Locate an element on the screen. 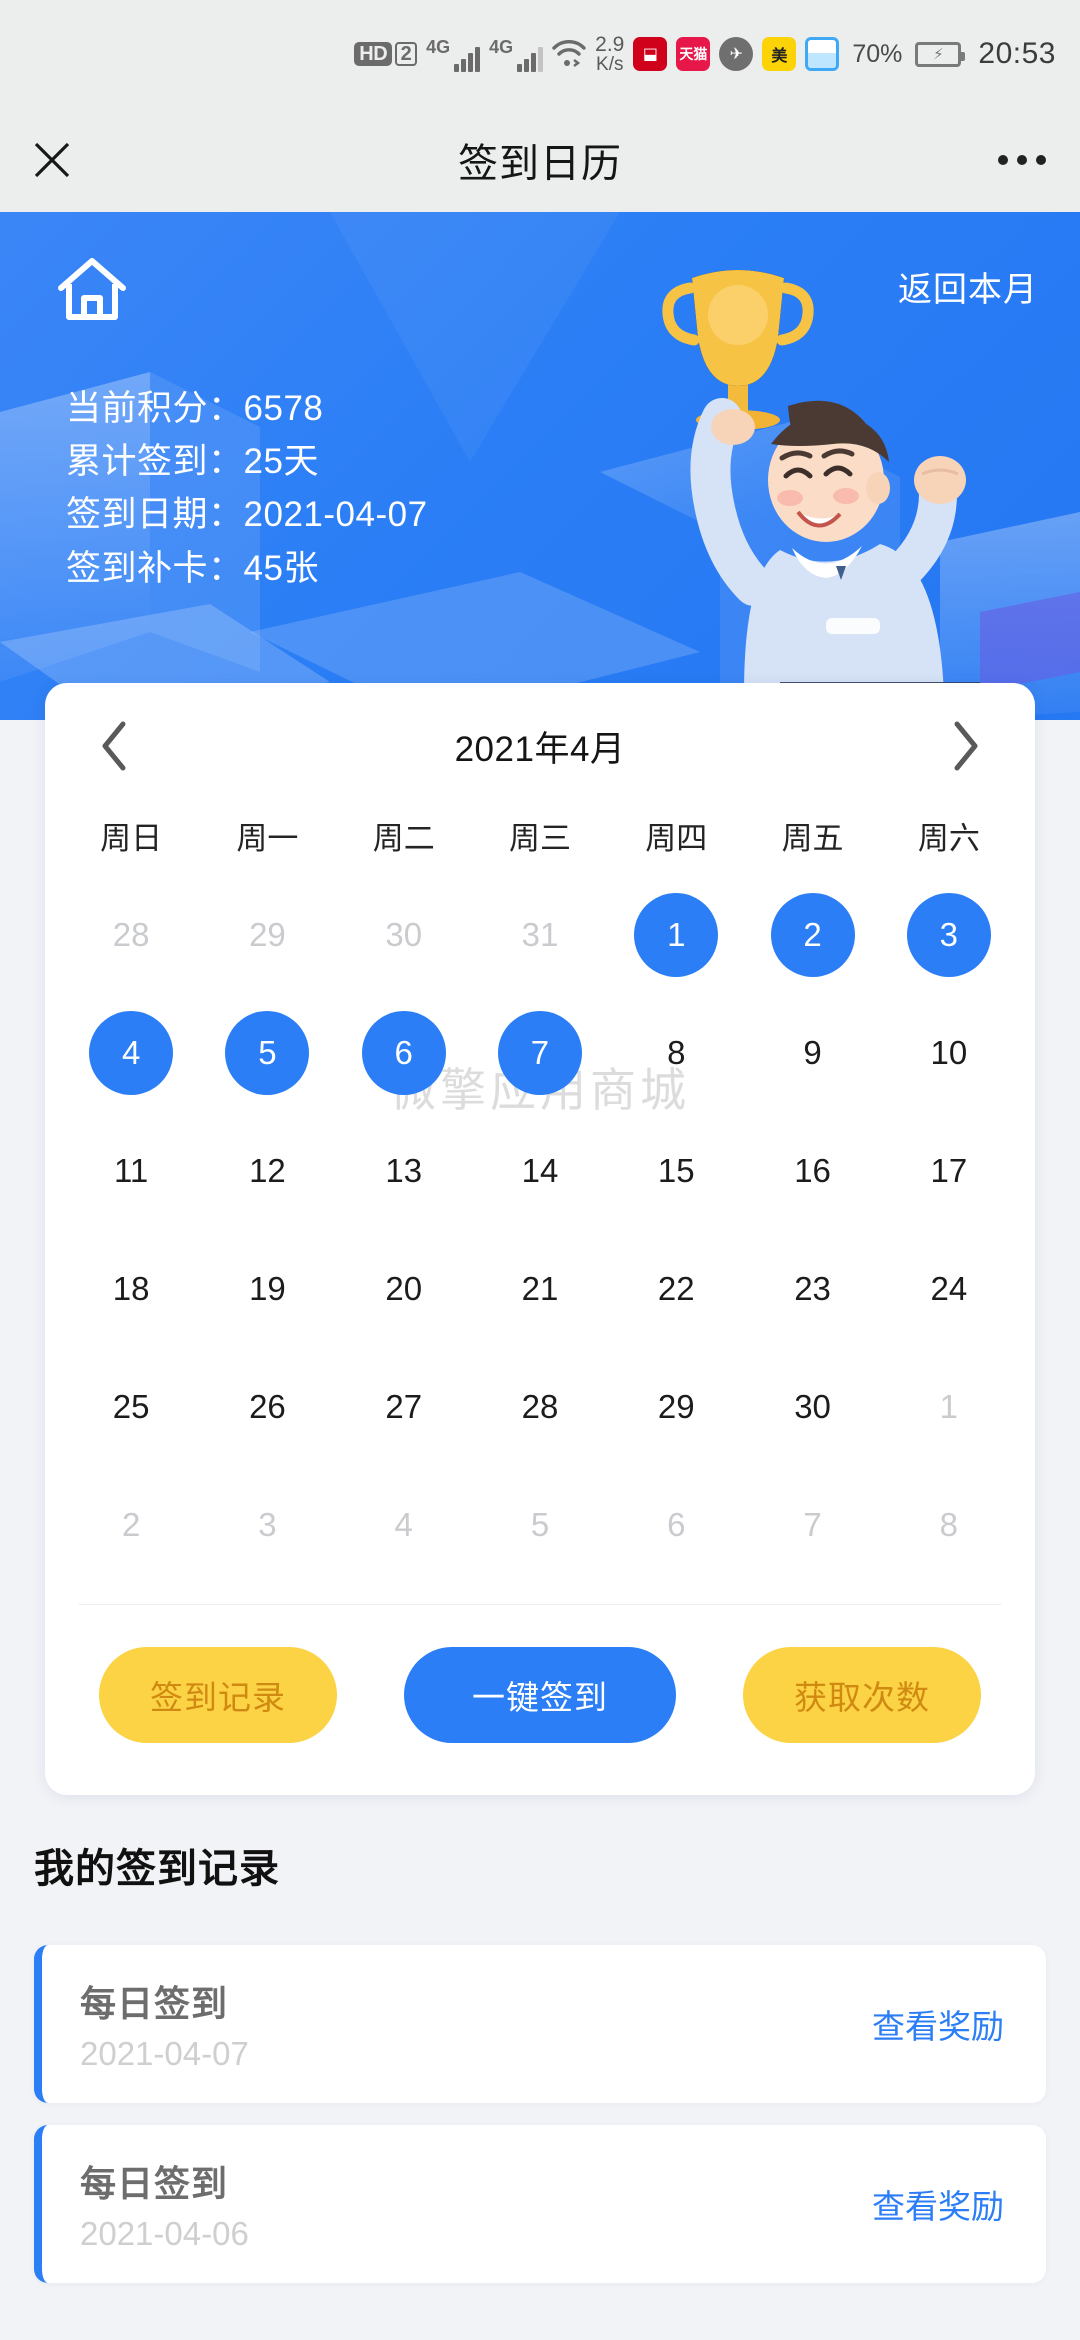  calendar-day-cell: 12 is located at coordinates (267, 1171).